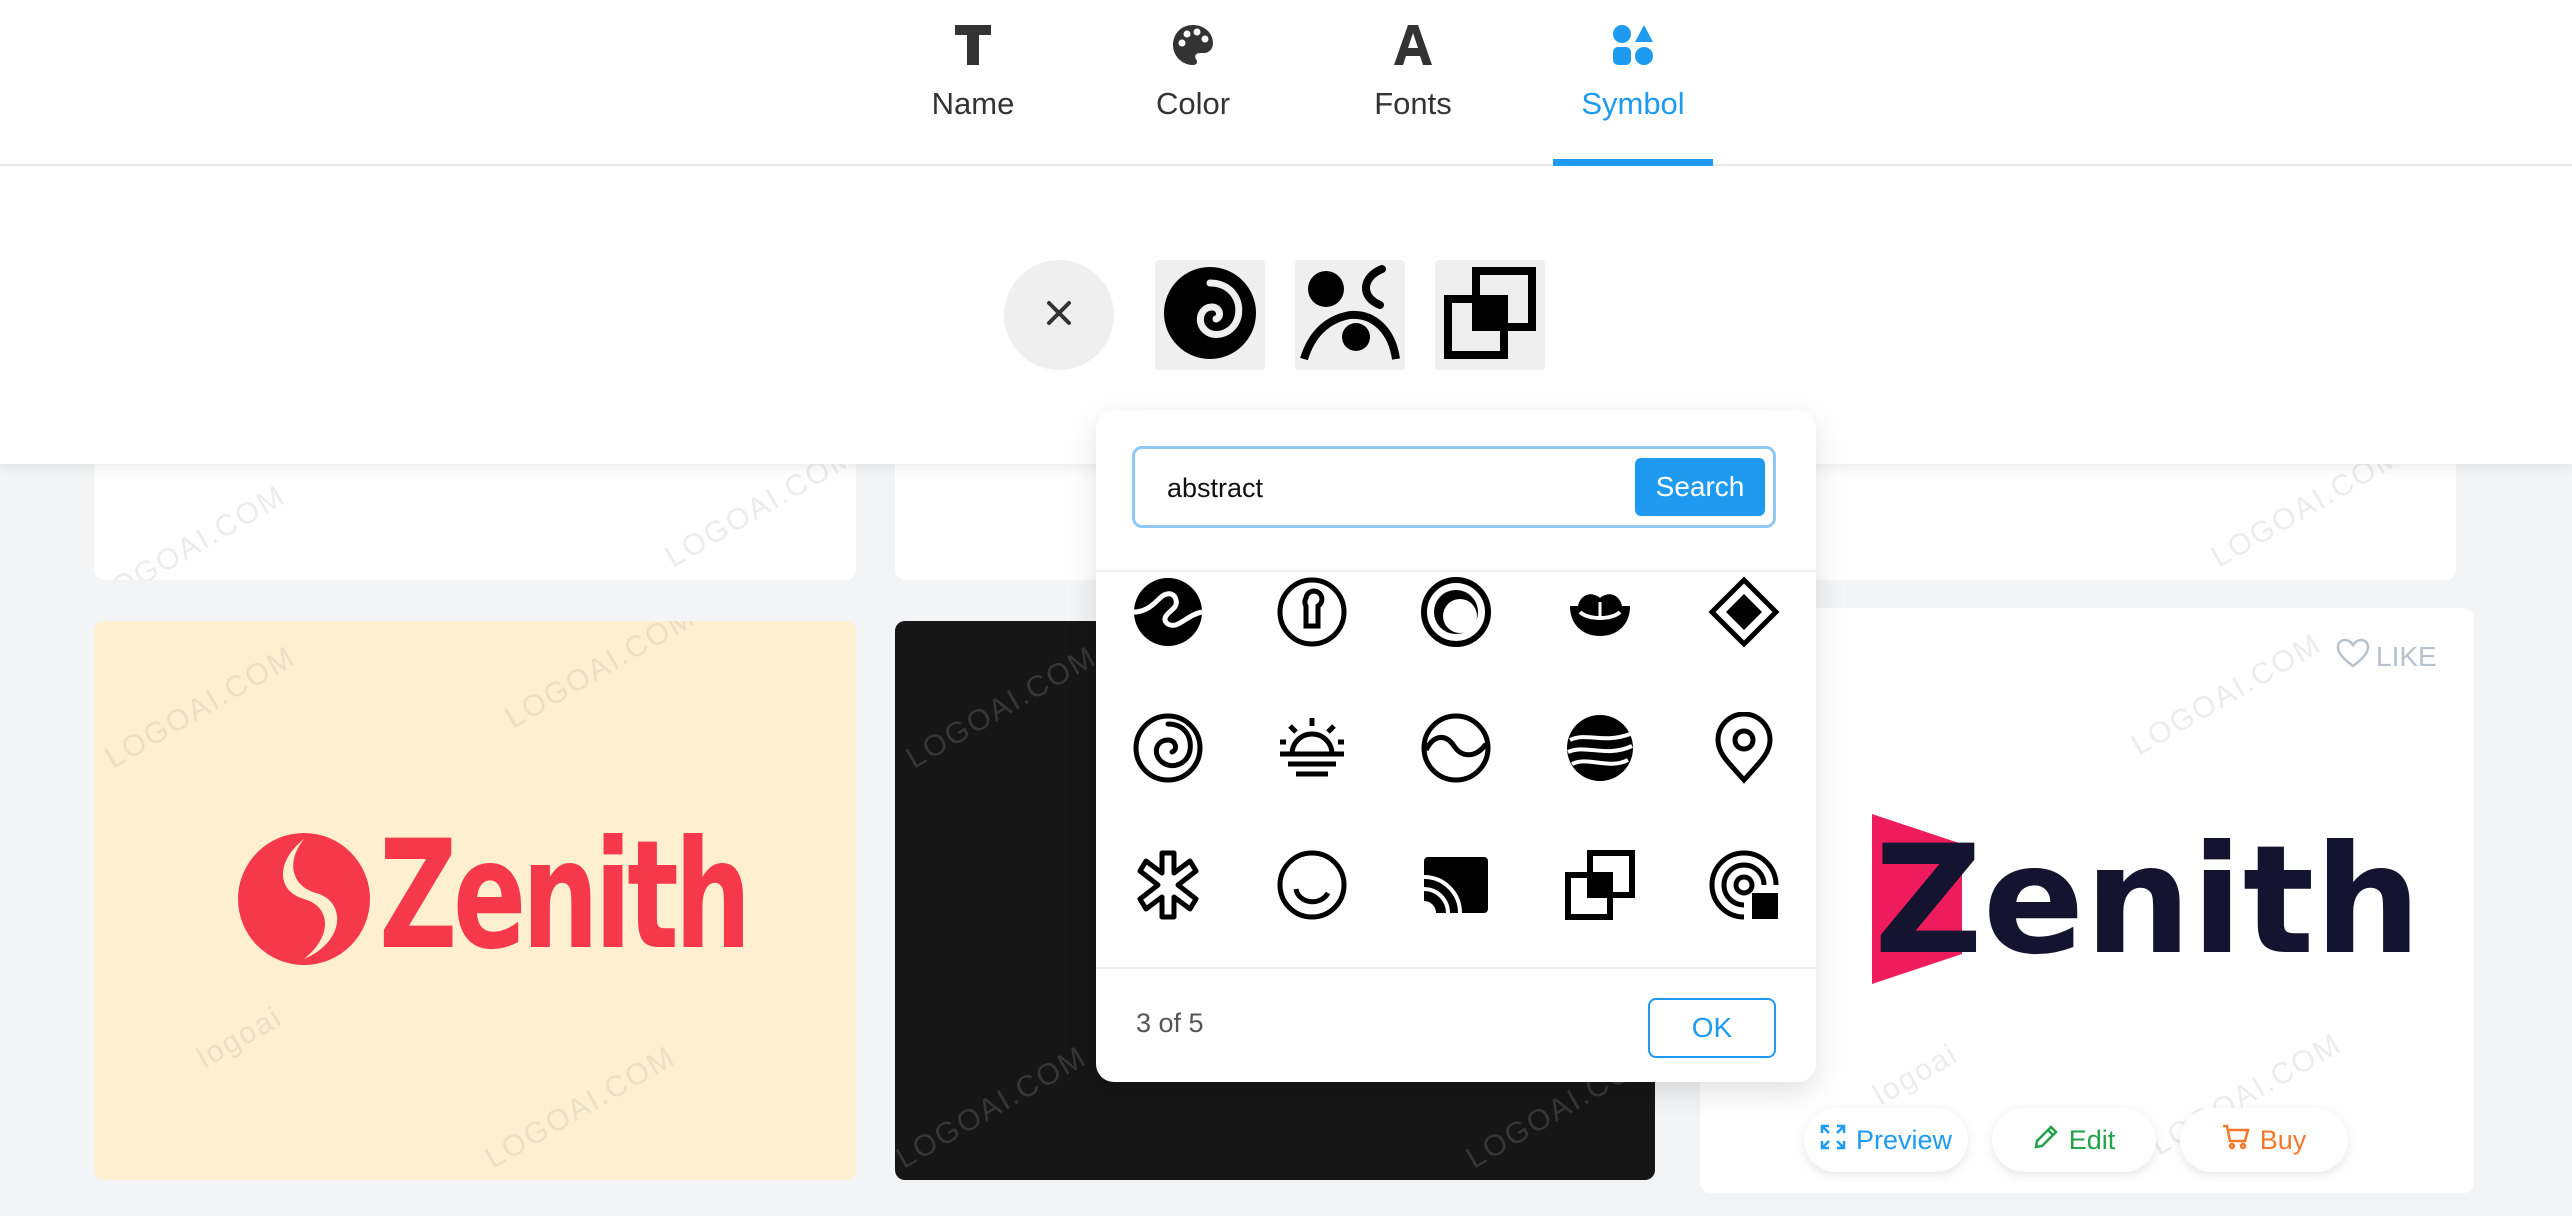 Image resolution: width=2572 pixels, height=1216 pixels. What do you see at coordinates (2046, 1140) in the screenshot?
I see `pencil-icon` at bounding box center [2046, 1140].